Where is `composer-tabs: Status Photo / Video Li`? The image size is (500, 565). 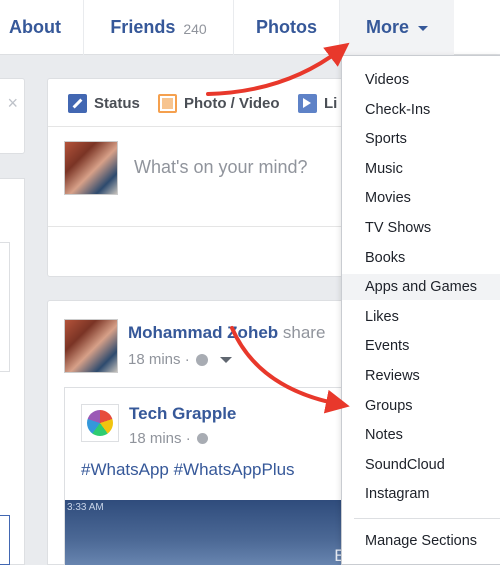
composer-tabs: Status Photo / Video Li is located at coordinates (203, 103).